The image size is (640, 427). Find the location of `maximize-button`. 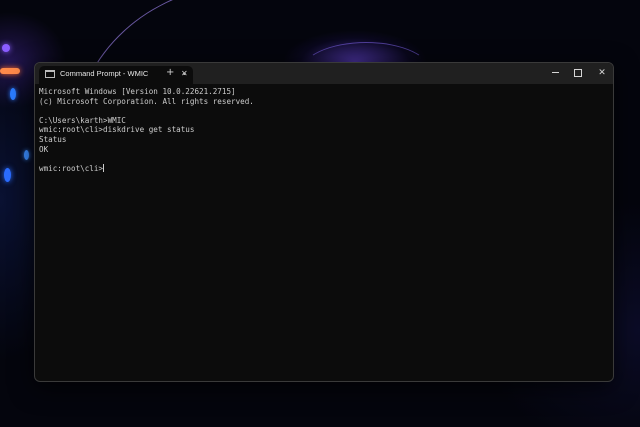

maximize-button is located at coordinates (578, 73).